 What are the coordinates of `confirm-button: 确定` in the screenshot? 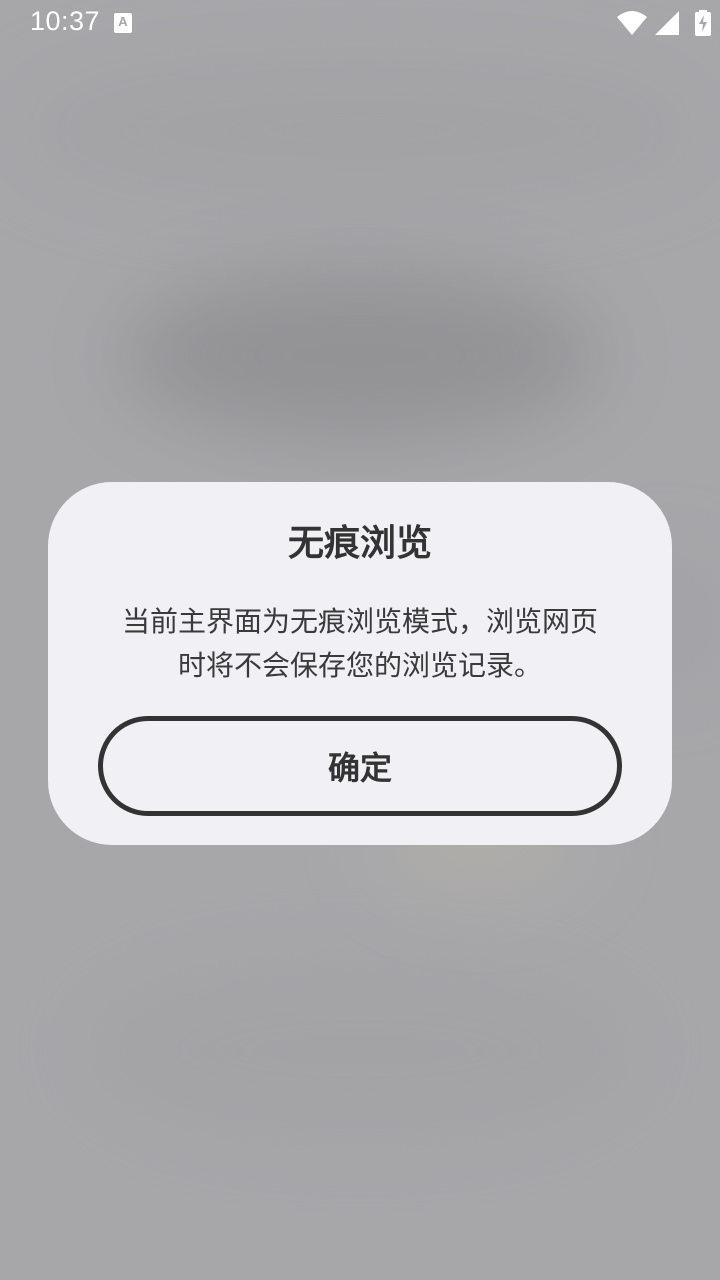 It's located at (360, 766).